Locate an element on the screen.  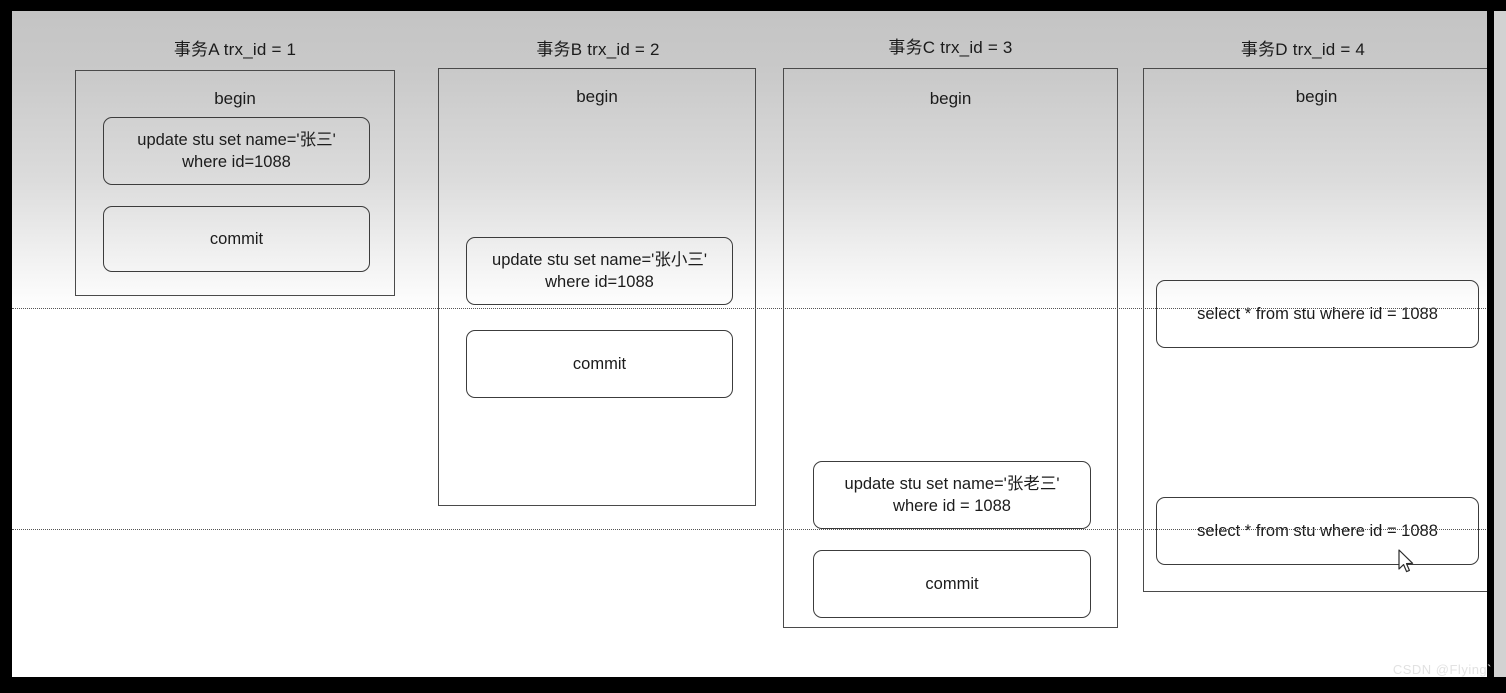
column-header-b: 事务B trx_id = 2 is located at coordinates (598, 49).